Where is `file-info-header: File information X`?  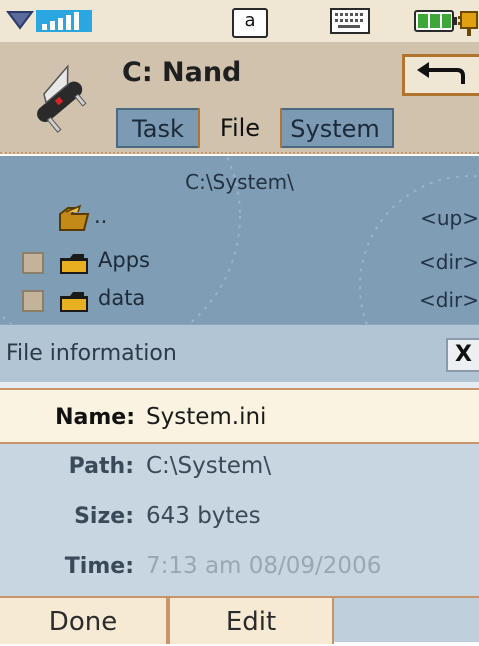 file-info-header: File information X is located at coordinates (239, 353).